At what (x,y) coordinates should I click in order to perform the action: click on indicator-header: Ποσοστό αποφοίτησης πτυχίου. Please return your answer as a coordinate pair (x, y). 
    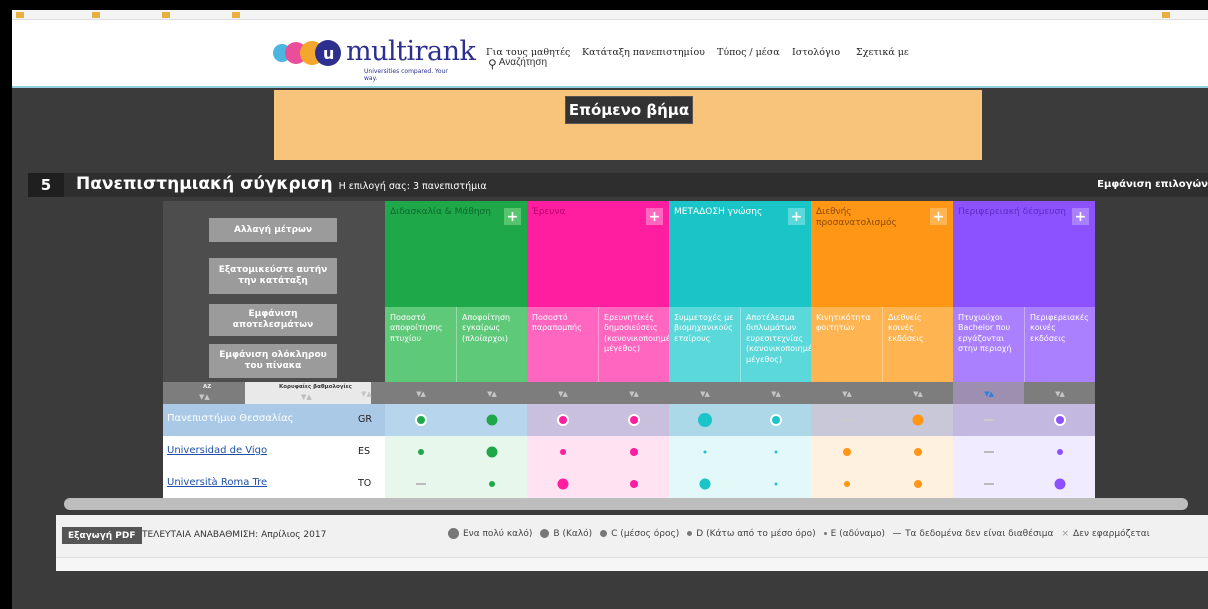
    Looking at the image, I should click on (420, 344).